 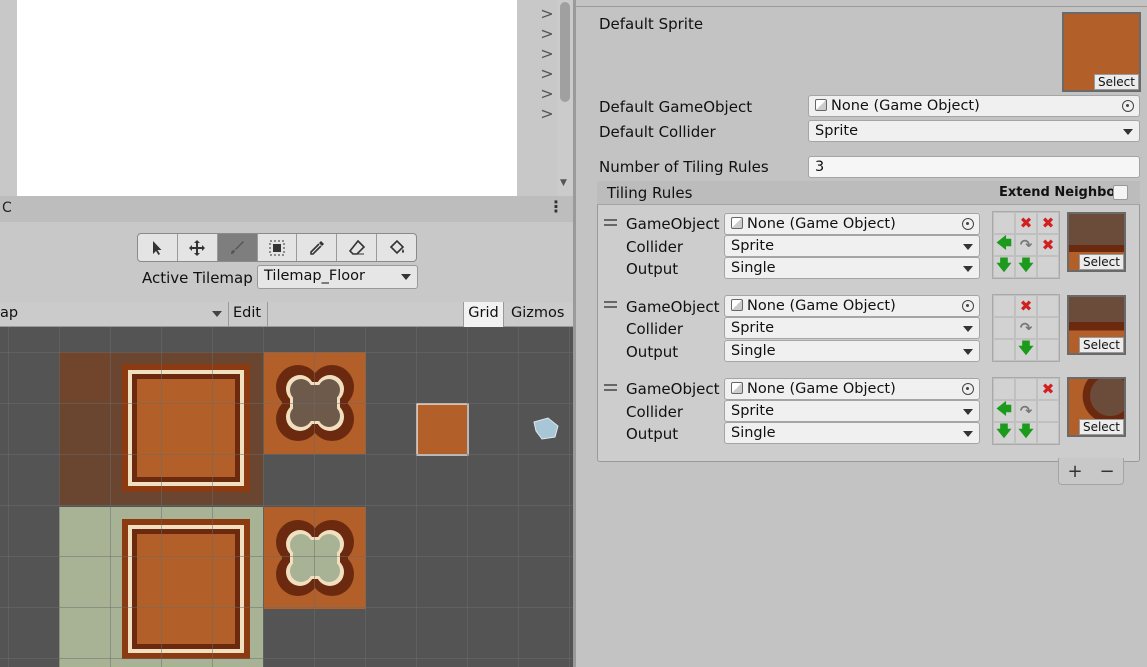 What do you see at coordinates (821, 224) in the screenshot?
I see `rule-gameobject-value: None (Game Object)` at bounding box center [821, 224].